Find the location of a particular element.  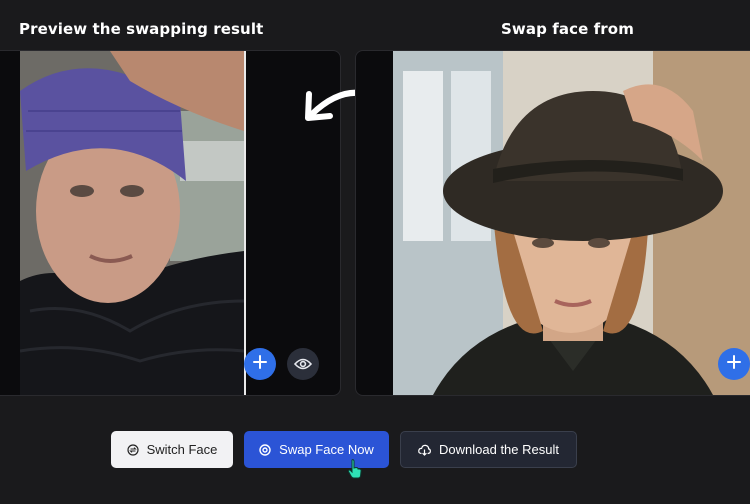

view-result-button is located at coordinates (303, 364).